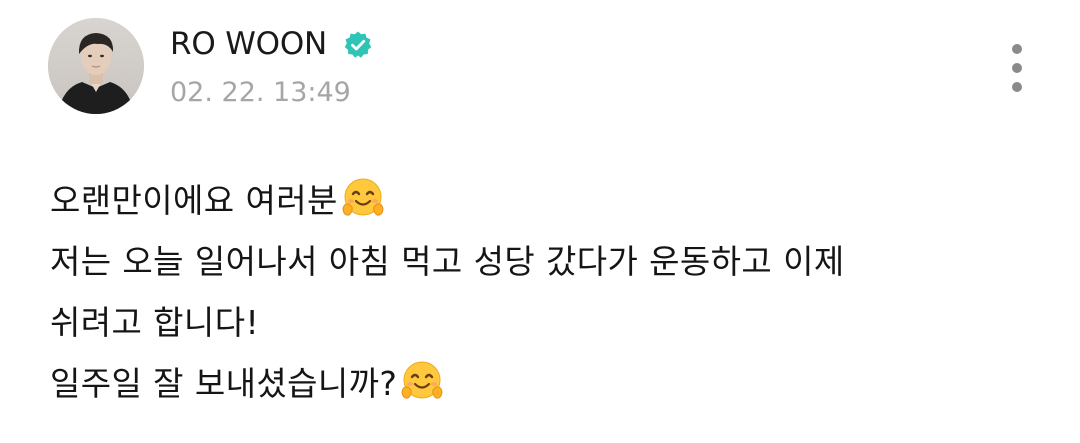  I want to click on profile-photo, so click(96, 66).